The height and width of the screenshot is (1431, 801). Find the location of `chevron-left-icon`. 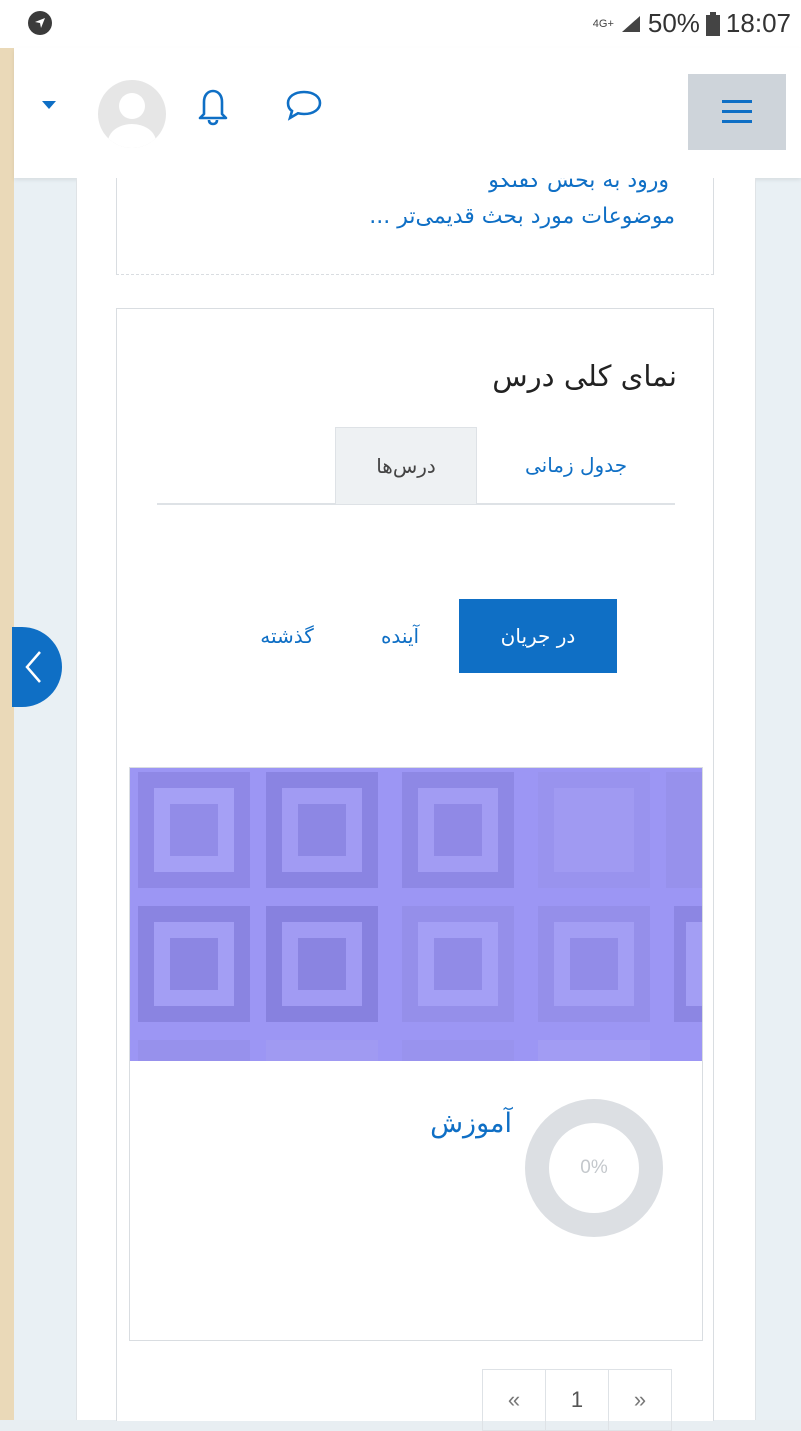

chevron-left-icon is located at coordinates (33, 667).